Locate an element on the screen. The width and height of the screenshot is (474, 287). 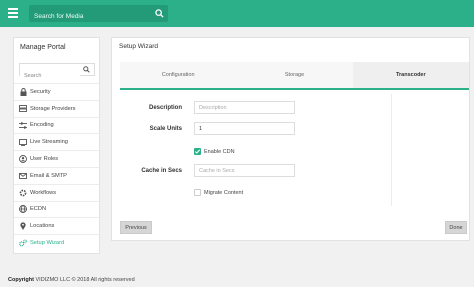
checkmark-icon is located at coordinates (197, 151).